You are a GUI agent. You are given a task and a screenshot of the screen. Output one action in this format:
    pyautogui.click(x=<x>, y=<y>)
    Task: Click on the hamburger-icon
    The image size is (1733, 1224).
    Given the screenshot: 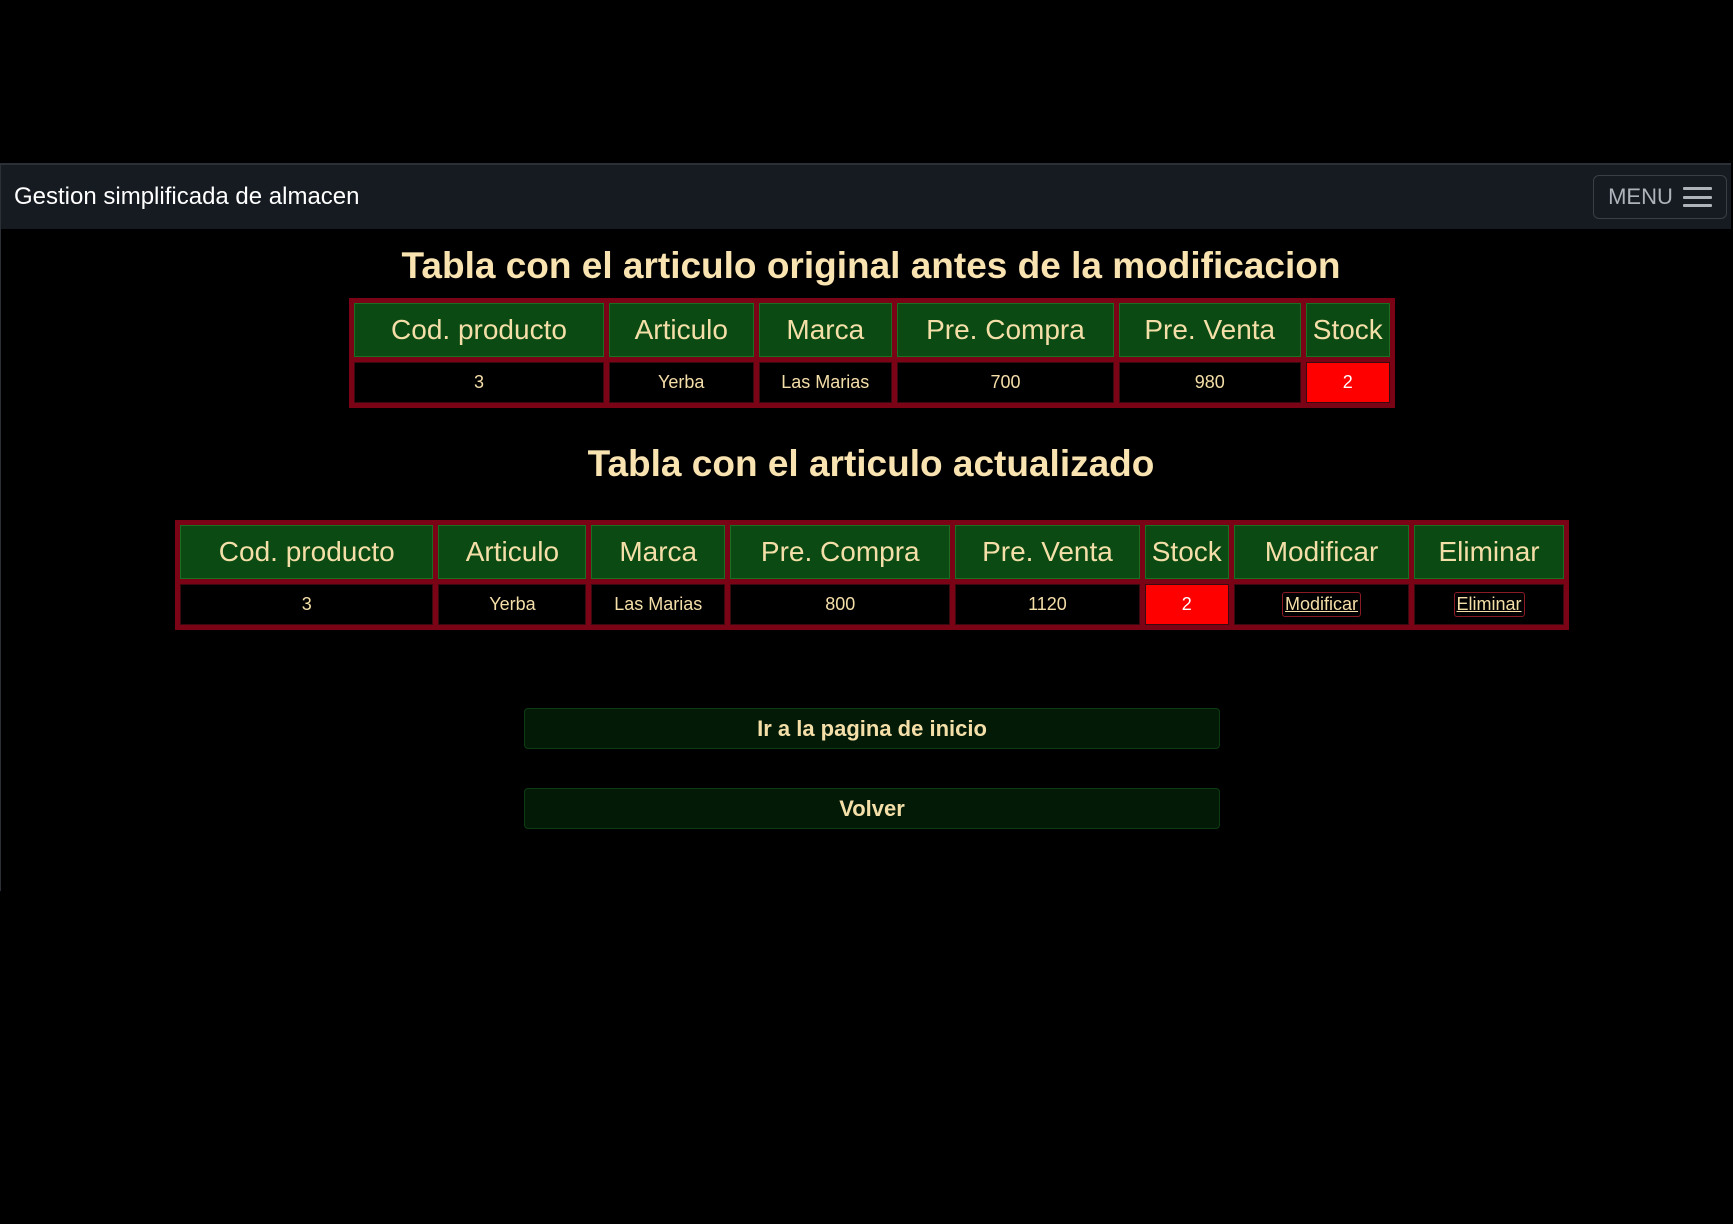 What is the action you would take?
    pyautogui.click(x=1697, y=197)
    